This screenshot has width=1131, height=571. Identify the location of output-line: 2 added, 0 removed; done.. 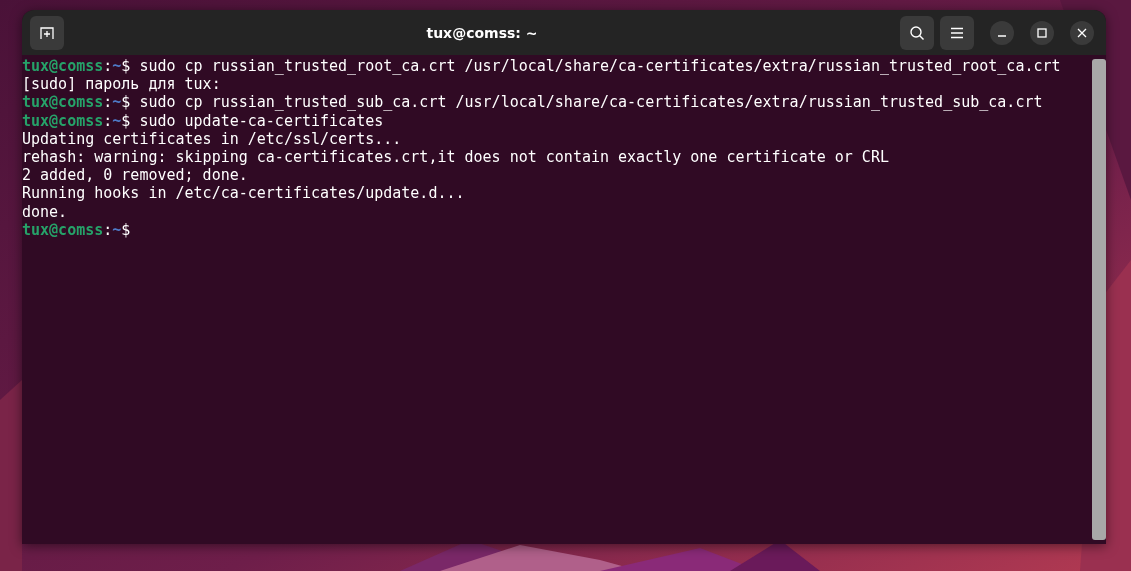
(135, 175).